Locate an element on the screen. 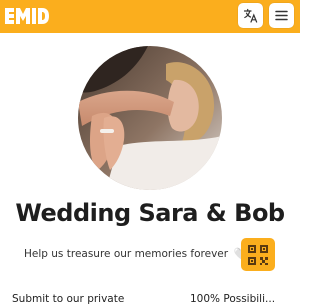 The height and width of the screenshot is (305, 320). hamburger-menu-icon is located at coordinates (281, 15).